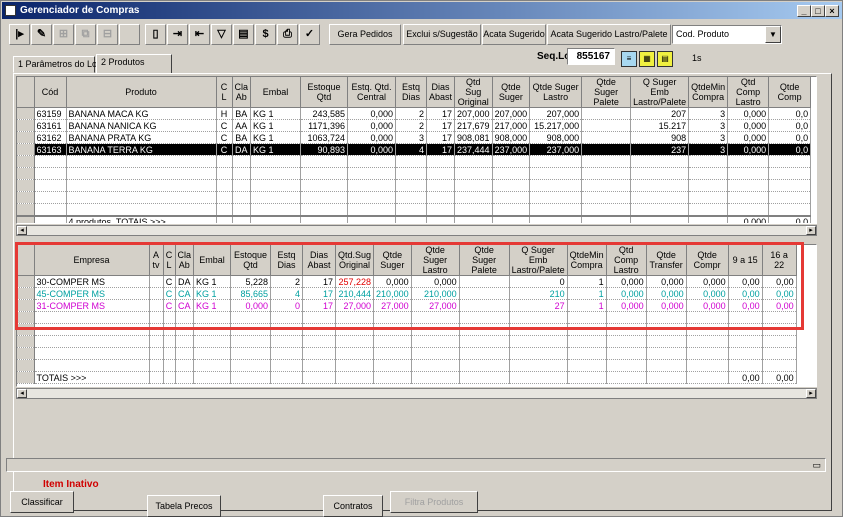 This screenshot has height=517, width=843. What do you see at coordinates (92, 305) in the screenshot?
I see `table-cell: 31-COMPER MS` at bounding box center [92, 305].